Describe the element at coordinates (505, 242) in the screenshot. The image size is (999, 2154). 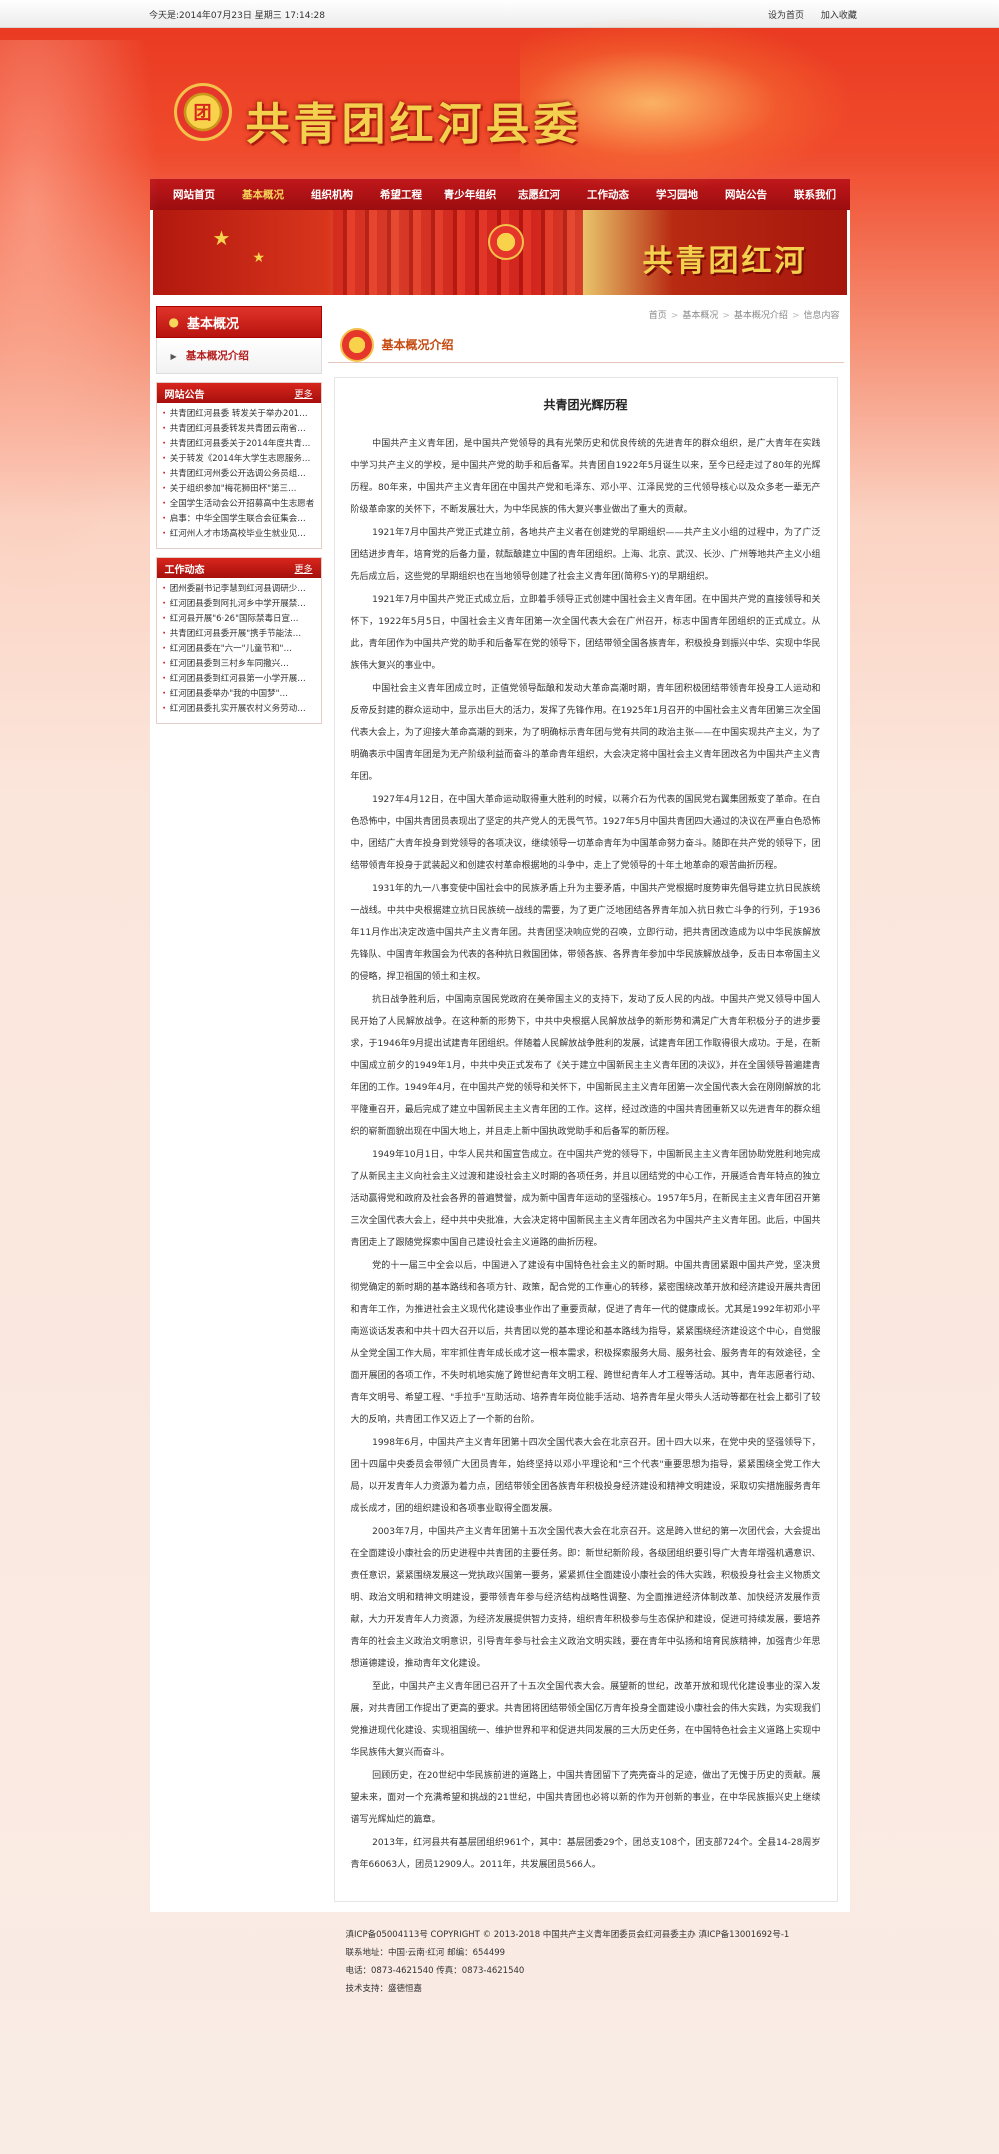
I see `banner-emblem-icon` at that location.